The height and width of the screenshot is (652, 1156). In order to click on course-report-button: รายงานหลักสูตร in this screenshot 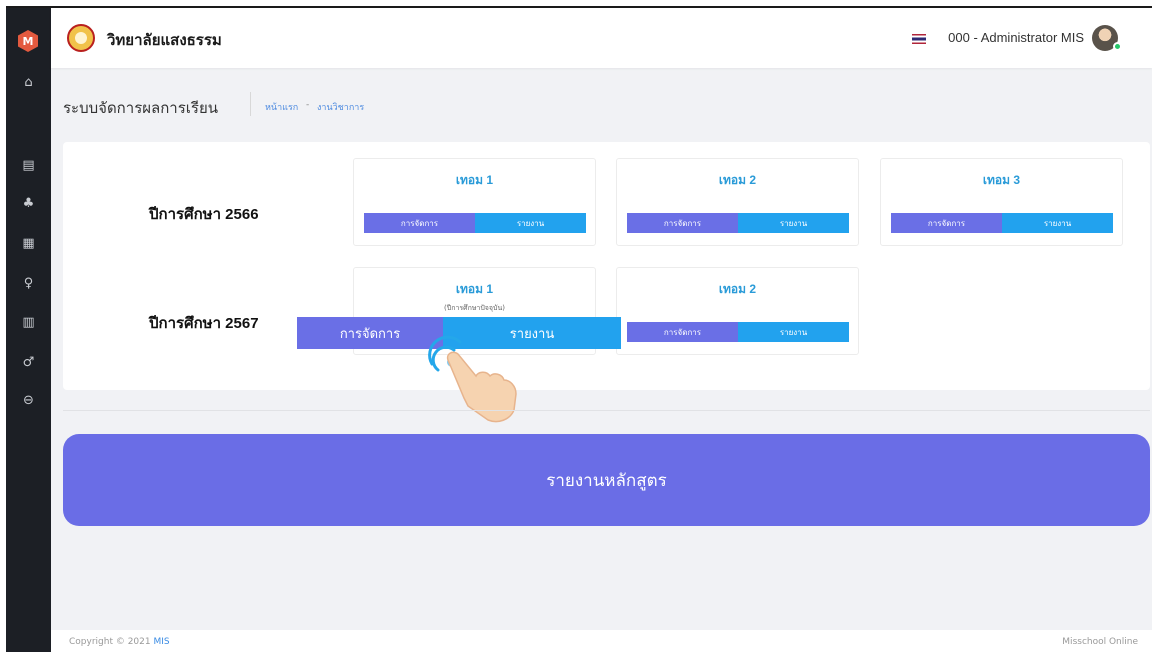, I will do `click(606, 480)`.